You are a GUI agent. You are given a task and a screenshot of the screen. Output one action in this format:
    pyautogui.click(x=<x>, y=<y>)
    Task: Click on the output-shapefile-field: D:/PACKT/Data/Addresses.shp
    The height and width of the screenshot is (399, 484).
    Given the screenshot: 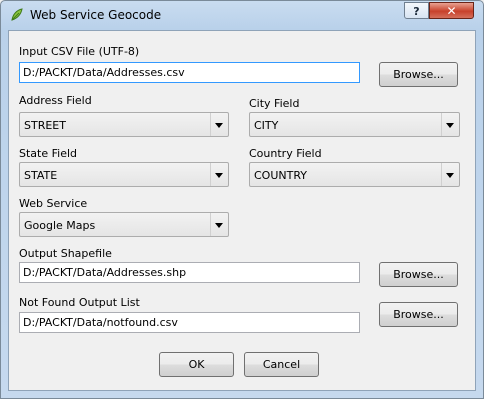 What is the action you would take?
    pyautogui.click(x=189, y=272)
    